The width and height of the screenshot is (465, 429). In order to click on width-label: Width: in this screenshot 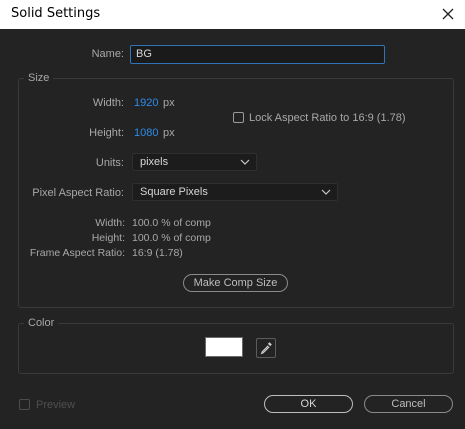, I will do `click(108, 103)`.